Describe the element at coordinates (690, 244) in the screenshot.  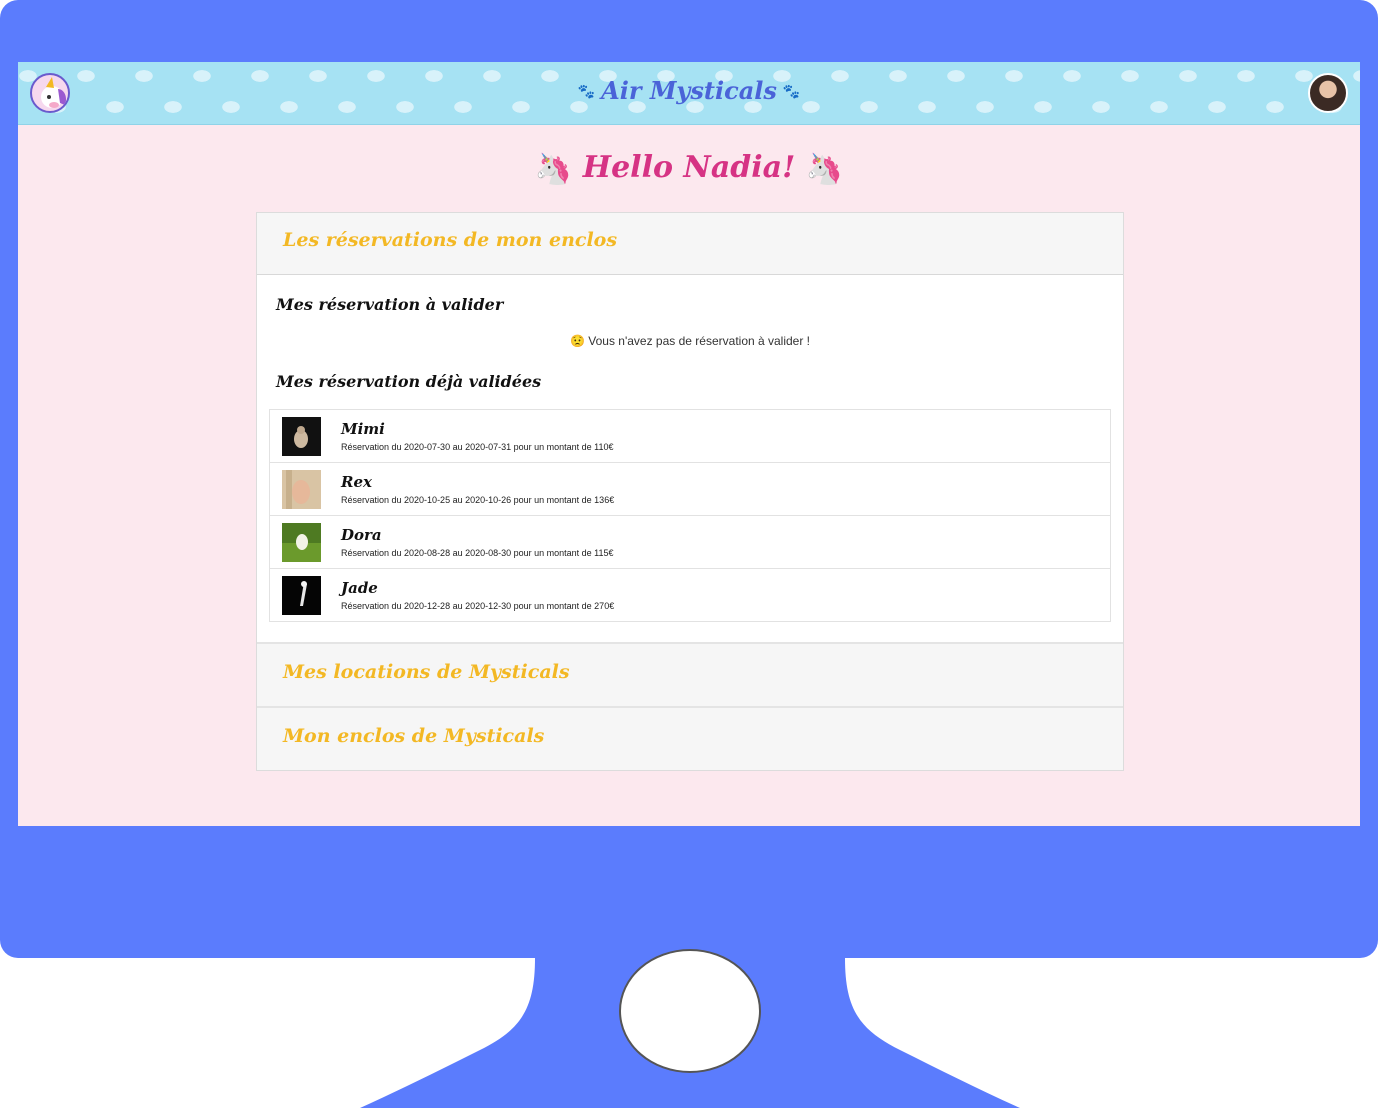
I see `accordion-header-reservations: Les réservations de mon enclos` at that location.